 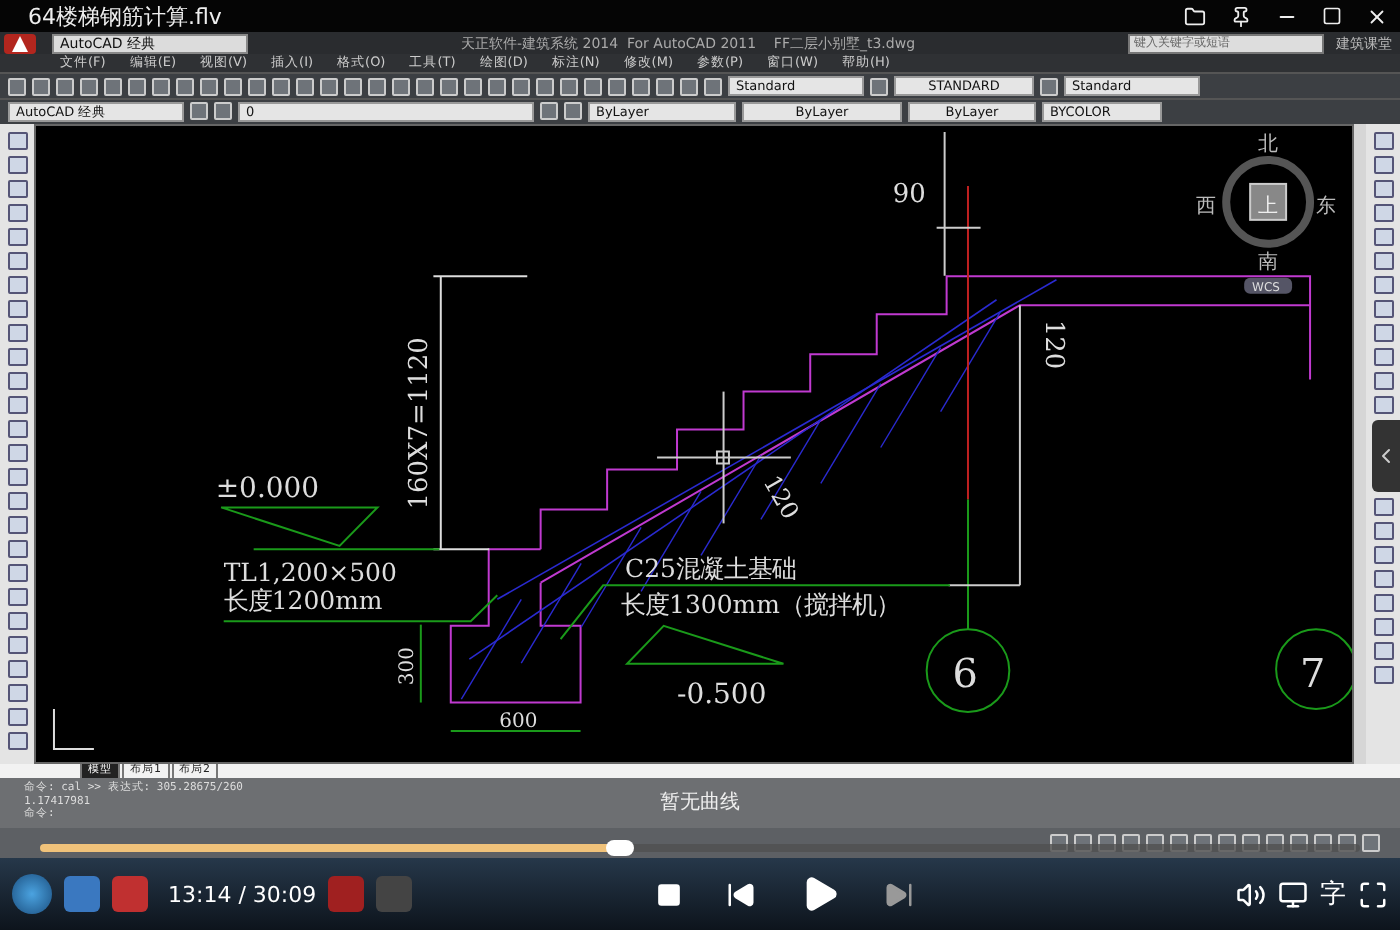 I want to click on dimension-text: 600, so click(x=518, y=721).